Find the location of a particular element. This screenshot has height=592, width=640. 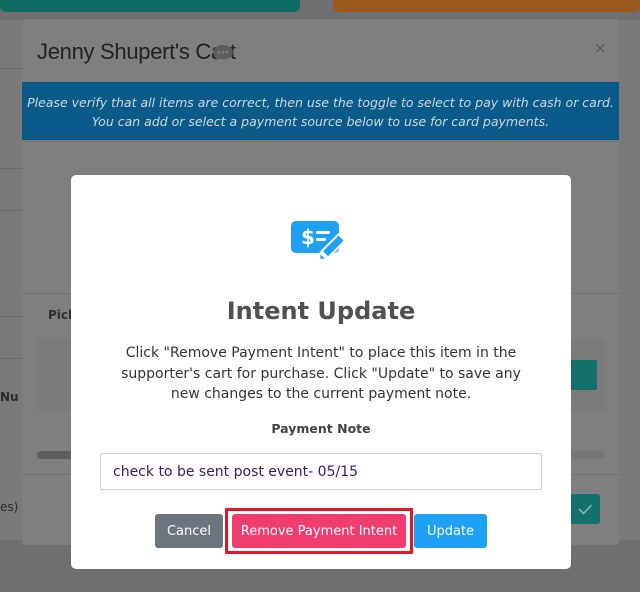

check-icon is located at coordinates (585, 509).